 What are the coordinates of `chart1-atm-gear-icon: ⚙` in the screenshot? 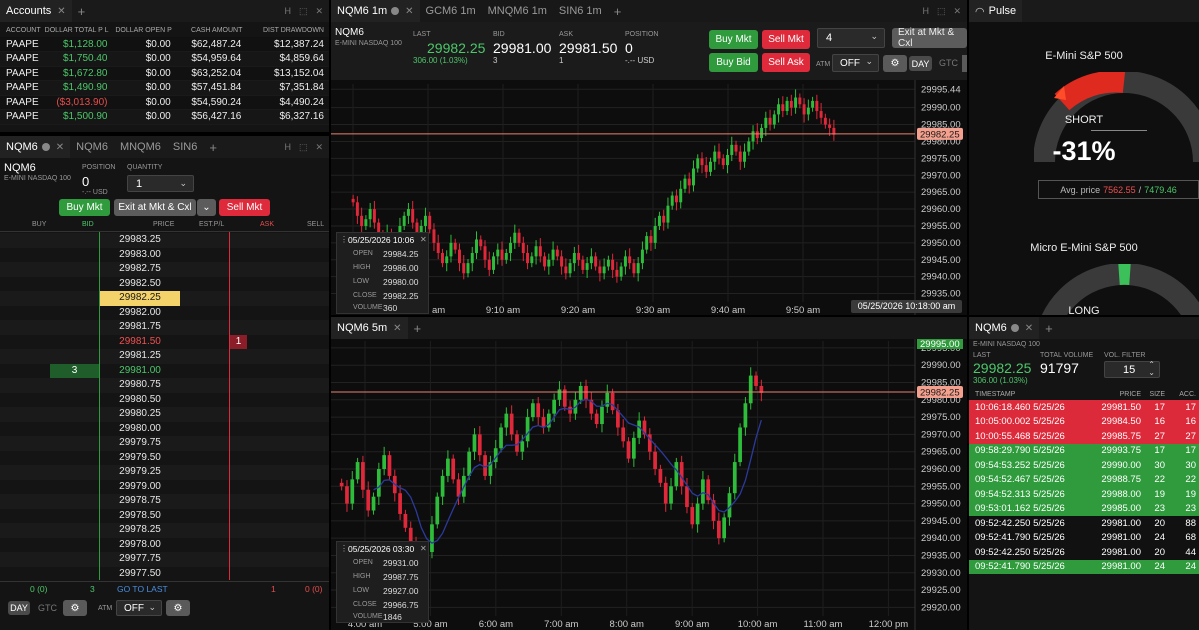 It's located at (895, 63).